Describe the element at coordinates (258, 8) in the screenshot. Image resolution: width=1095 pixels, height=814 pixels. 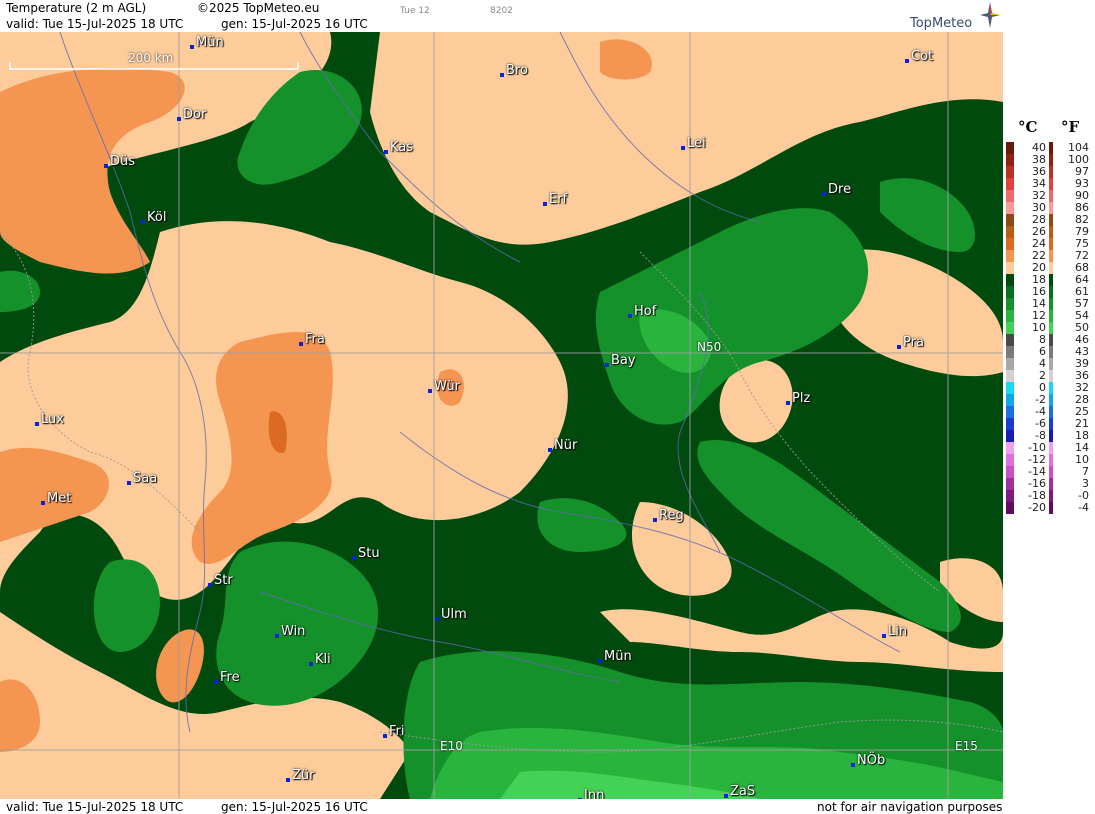
I see `copyright-text: ©2025 TopMeteo.eu` at that location.